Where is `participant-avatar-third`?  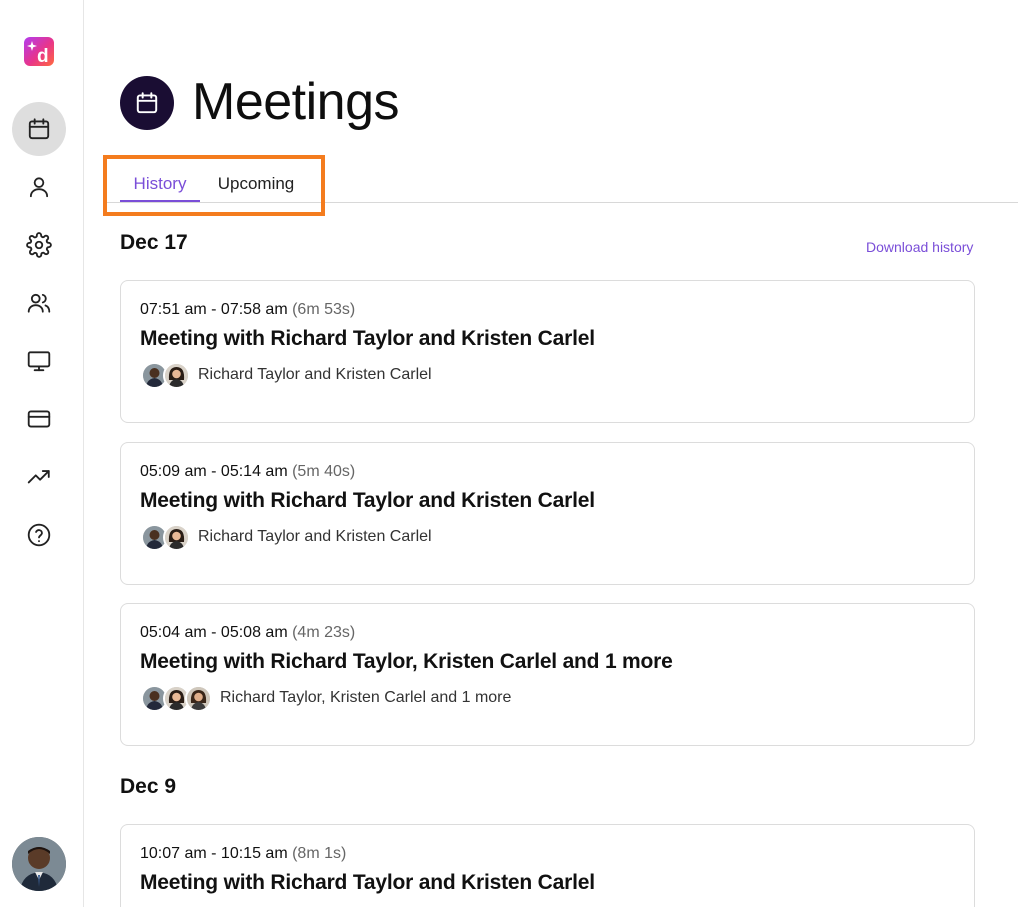
participant-avatar-third is located at coordinates (198, 698).